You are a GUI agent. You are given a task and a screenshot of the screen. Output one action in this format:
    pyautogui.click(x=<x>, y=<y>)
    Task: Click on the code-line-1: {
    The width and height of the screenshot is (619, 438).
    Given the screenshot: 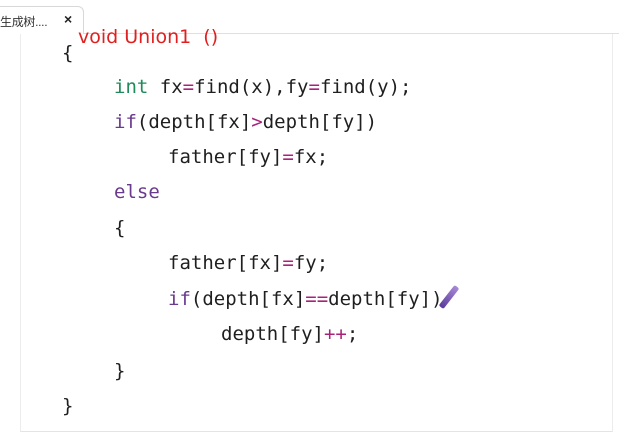 What is the action you would take?
    pyautogui.click(x=68, y=53)
    